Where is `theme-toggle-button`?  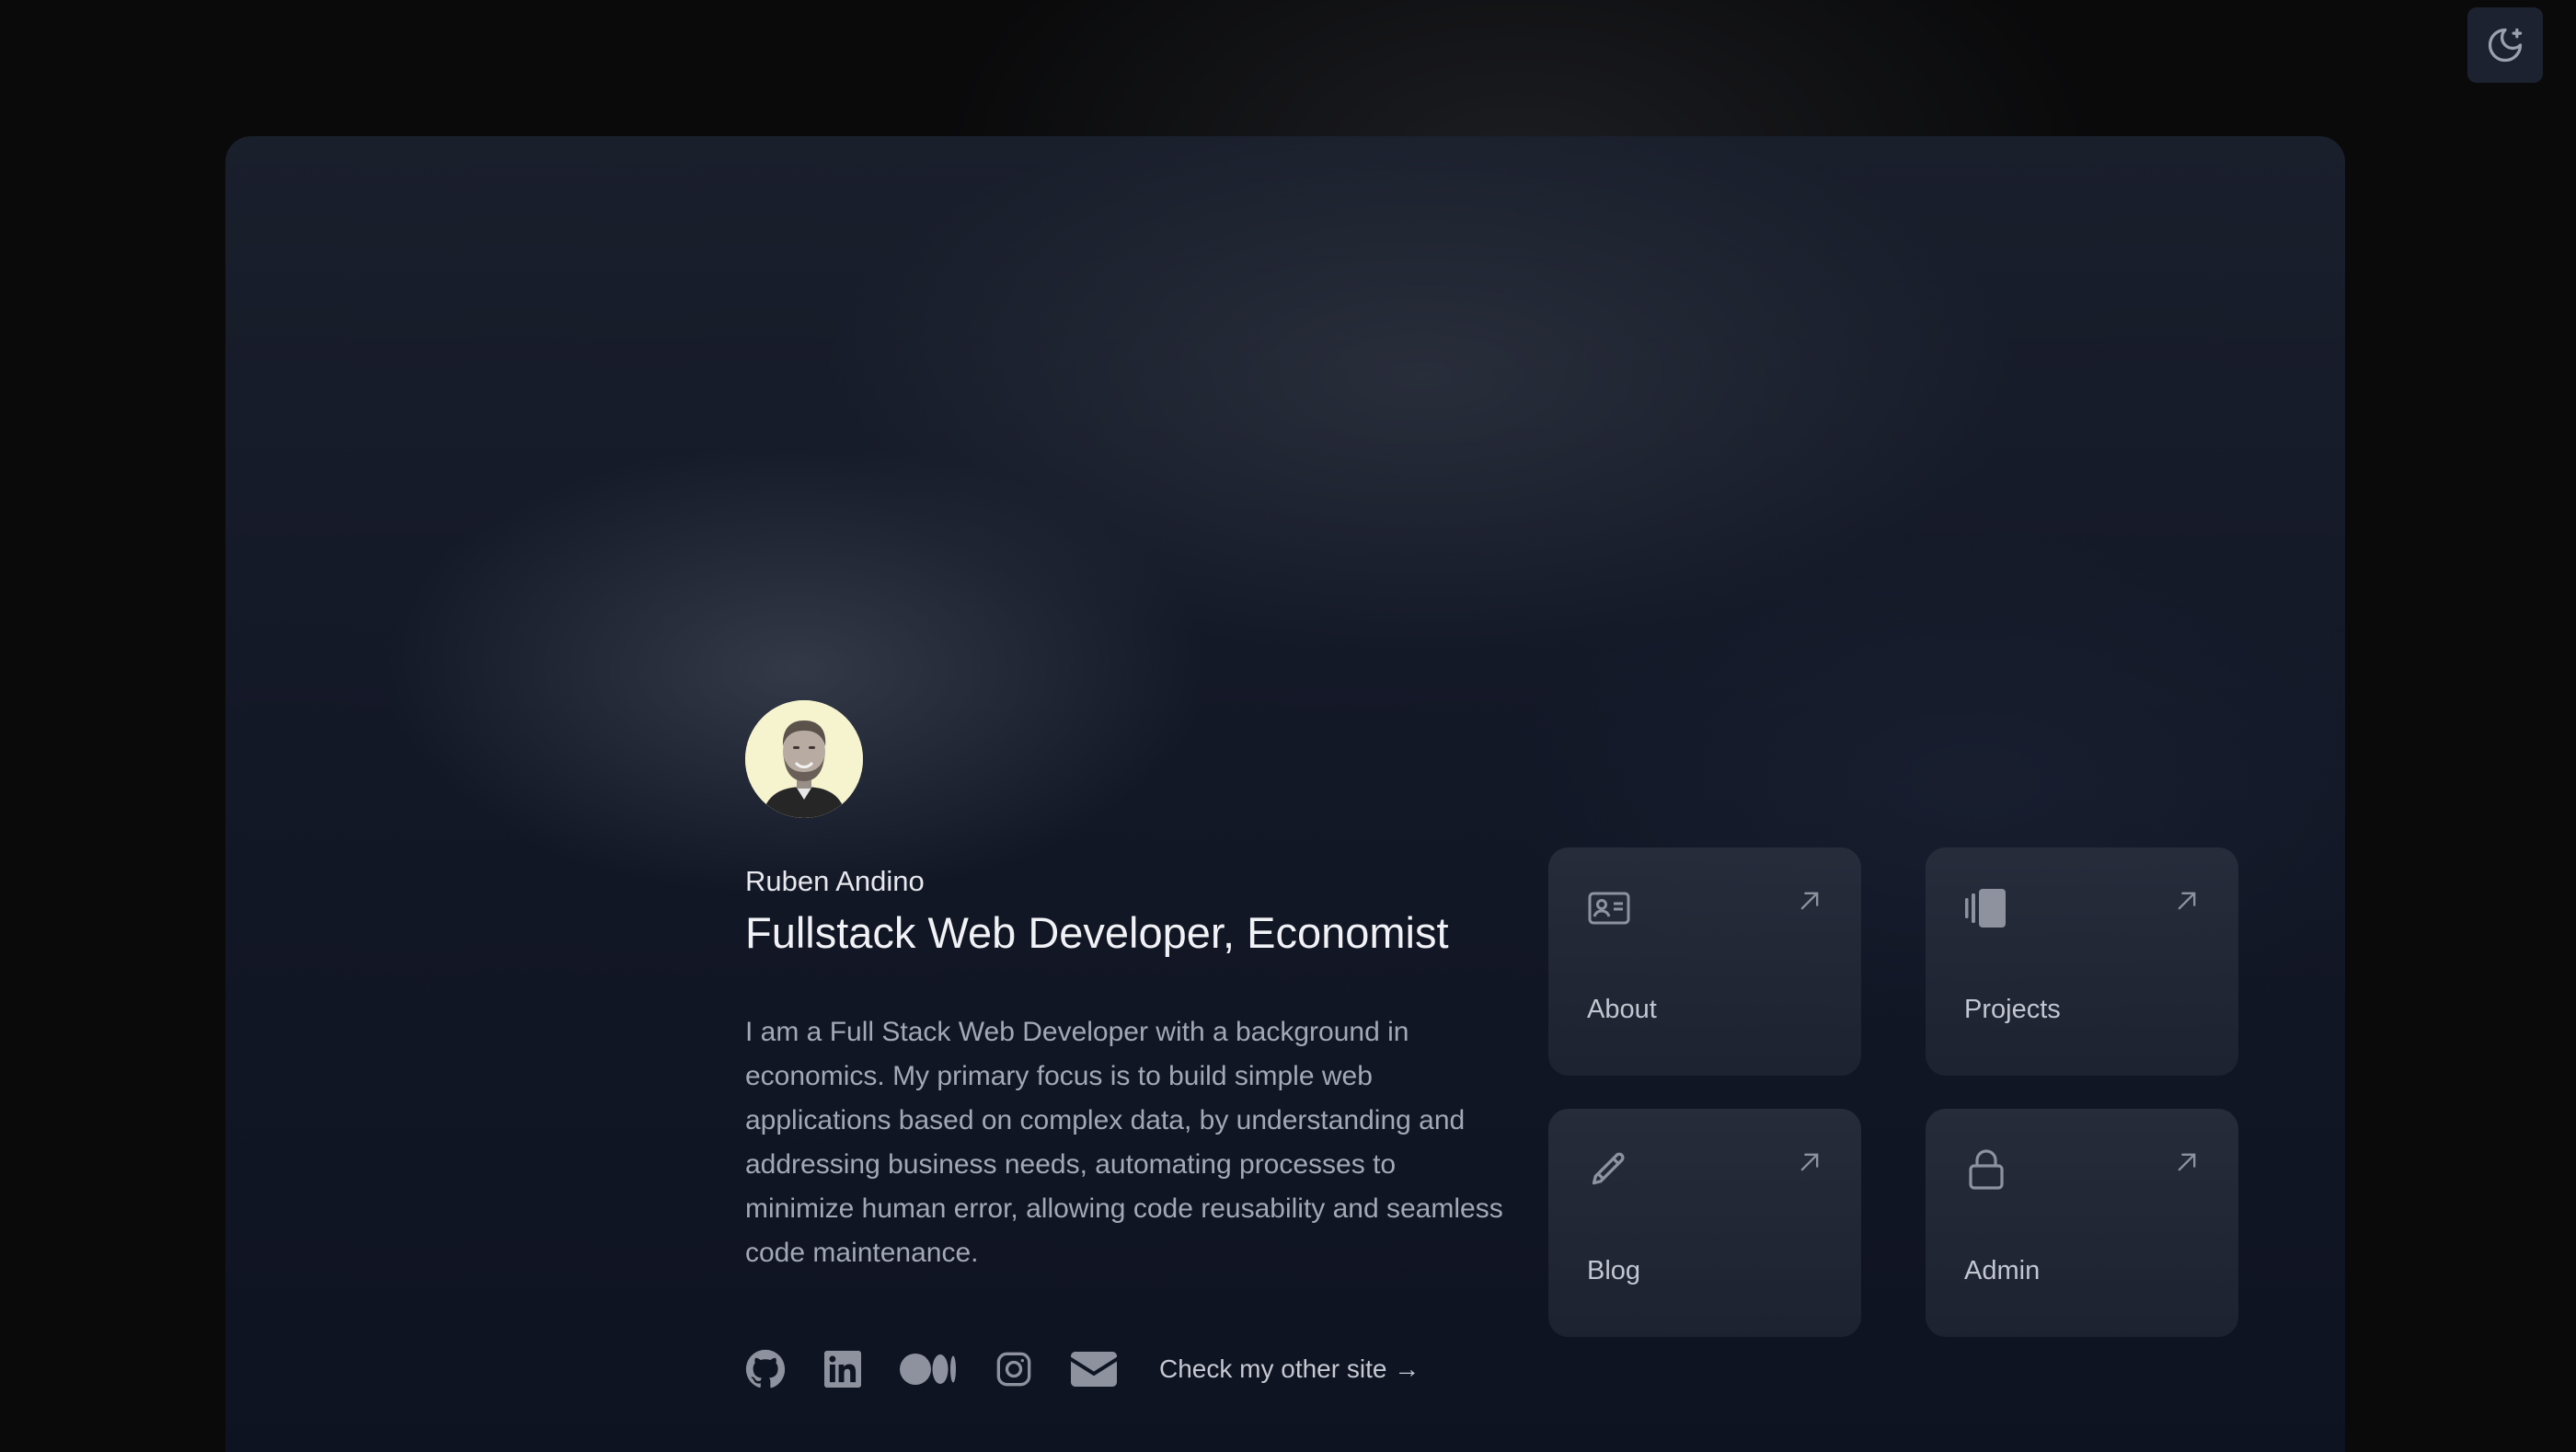 theme-toggle-button is located at coordinates (2505, 45).